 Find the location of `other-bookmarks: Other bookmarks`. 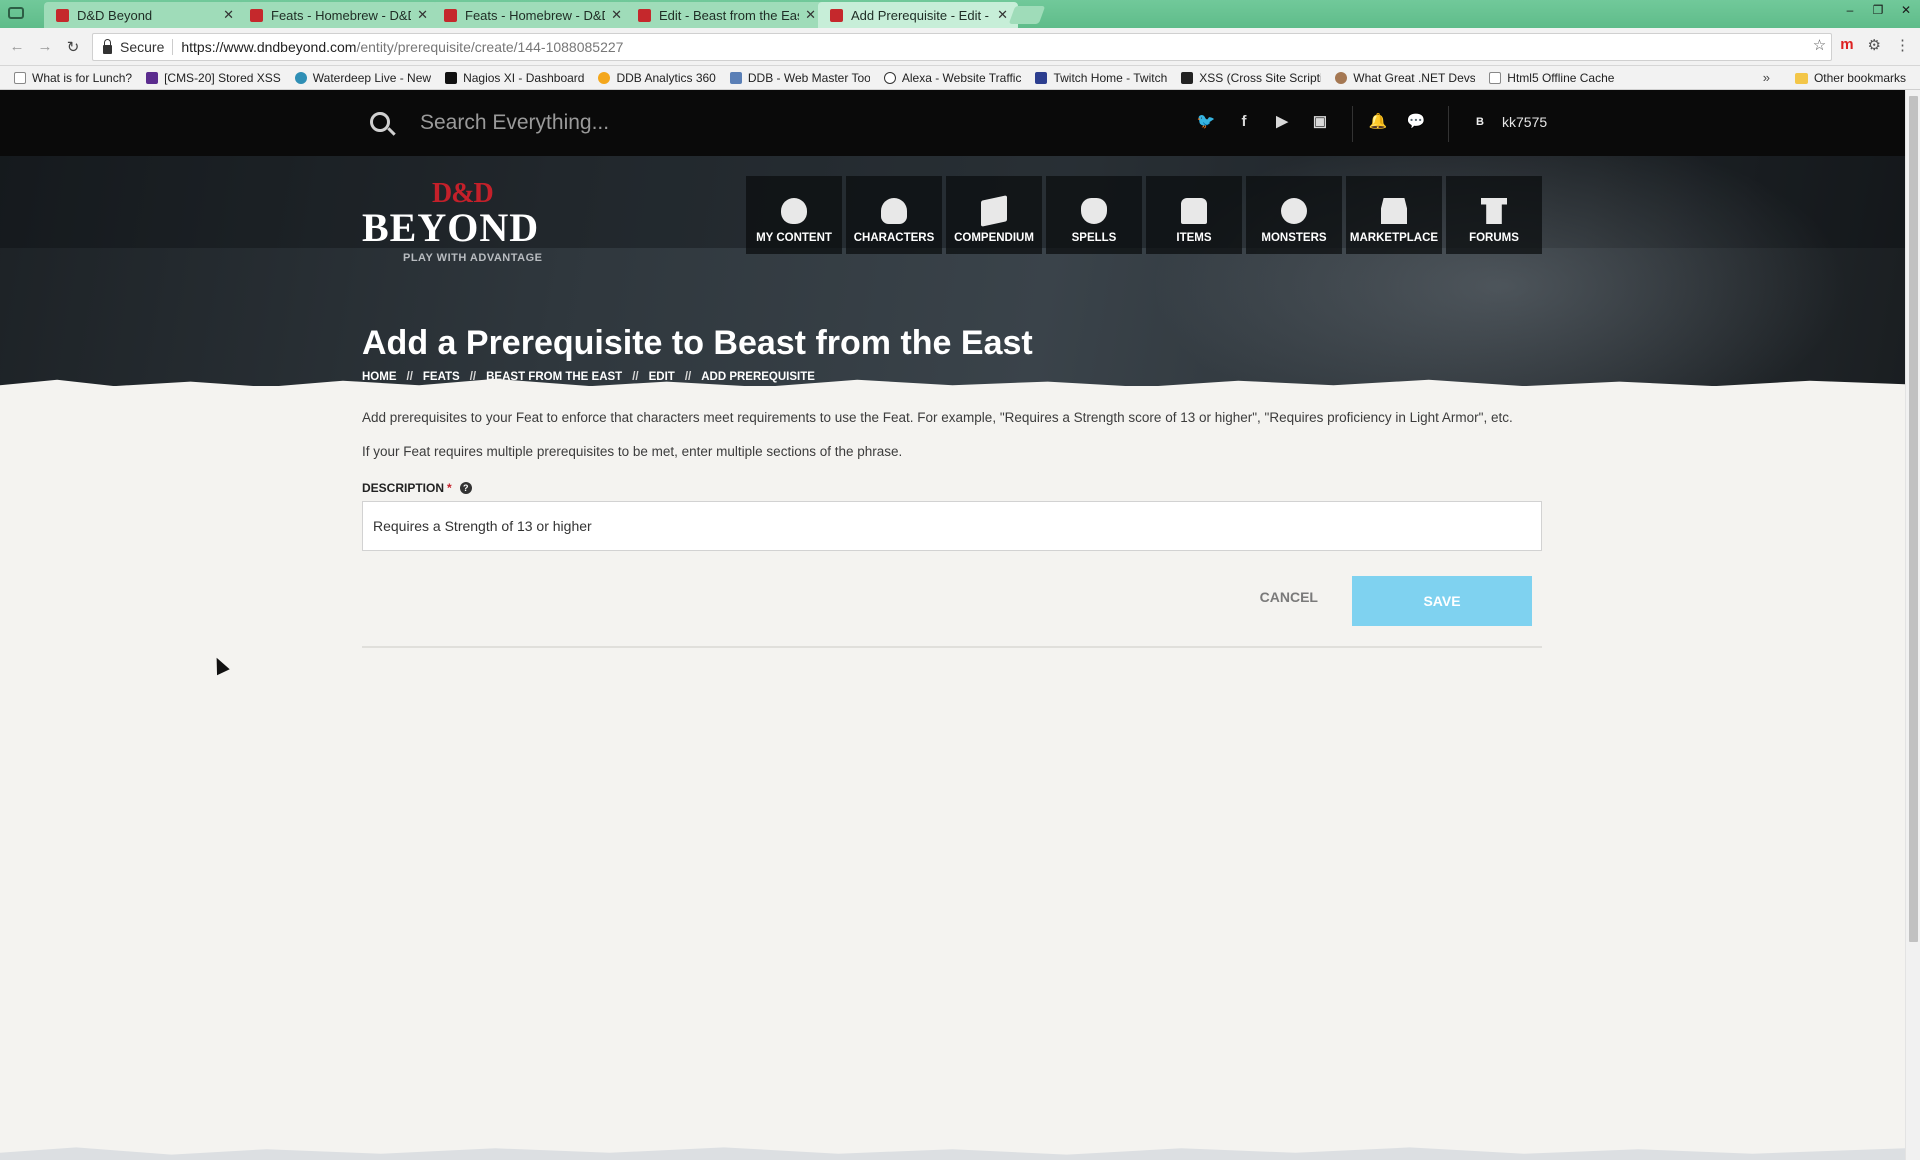

other-bookmarks: Other bookmarks is located at coordinates (1850, 78).